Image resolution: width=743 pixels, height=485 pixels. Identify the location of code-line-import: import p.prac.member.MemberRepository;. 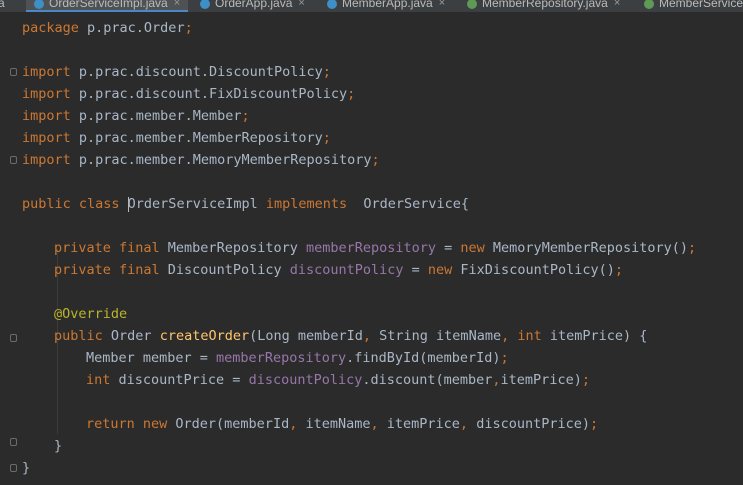
(176, 138).